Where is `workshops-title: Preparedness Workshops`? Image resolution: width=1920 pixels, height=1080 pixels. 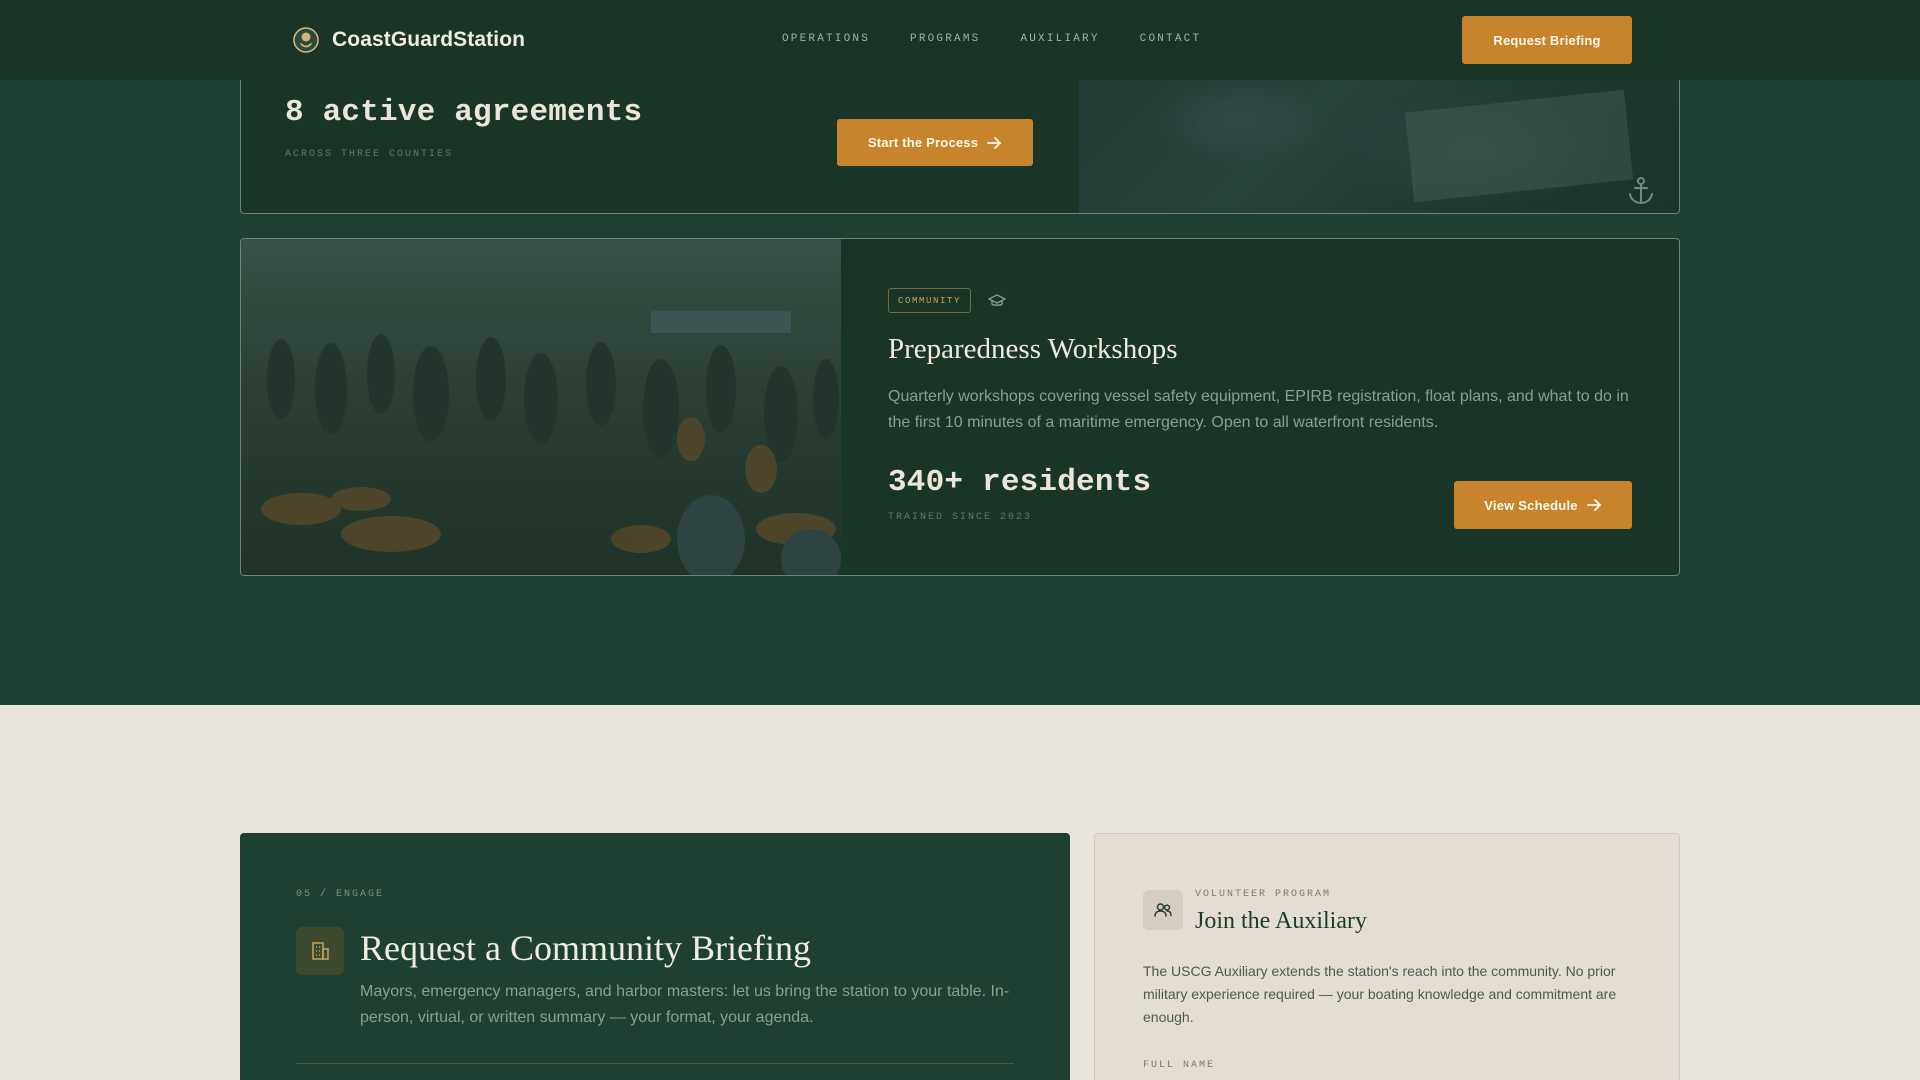
workshops-title: Preparedness Workshops is located at coordinates (1033, 349).